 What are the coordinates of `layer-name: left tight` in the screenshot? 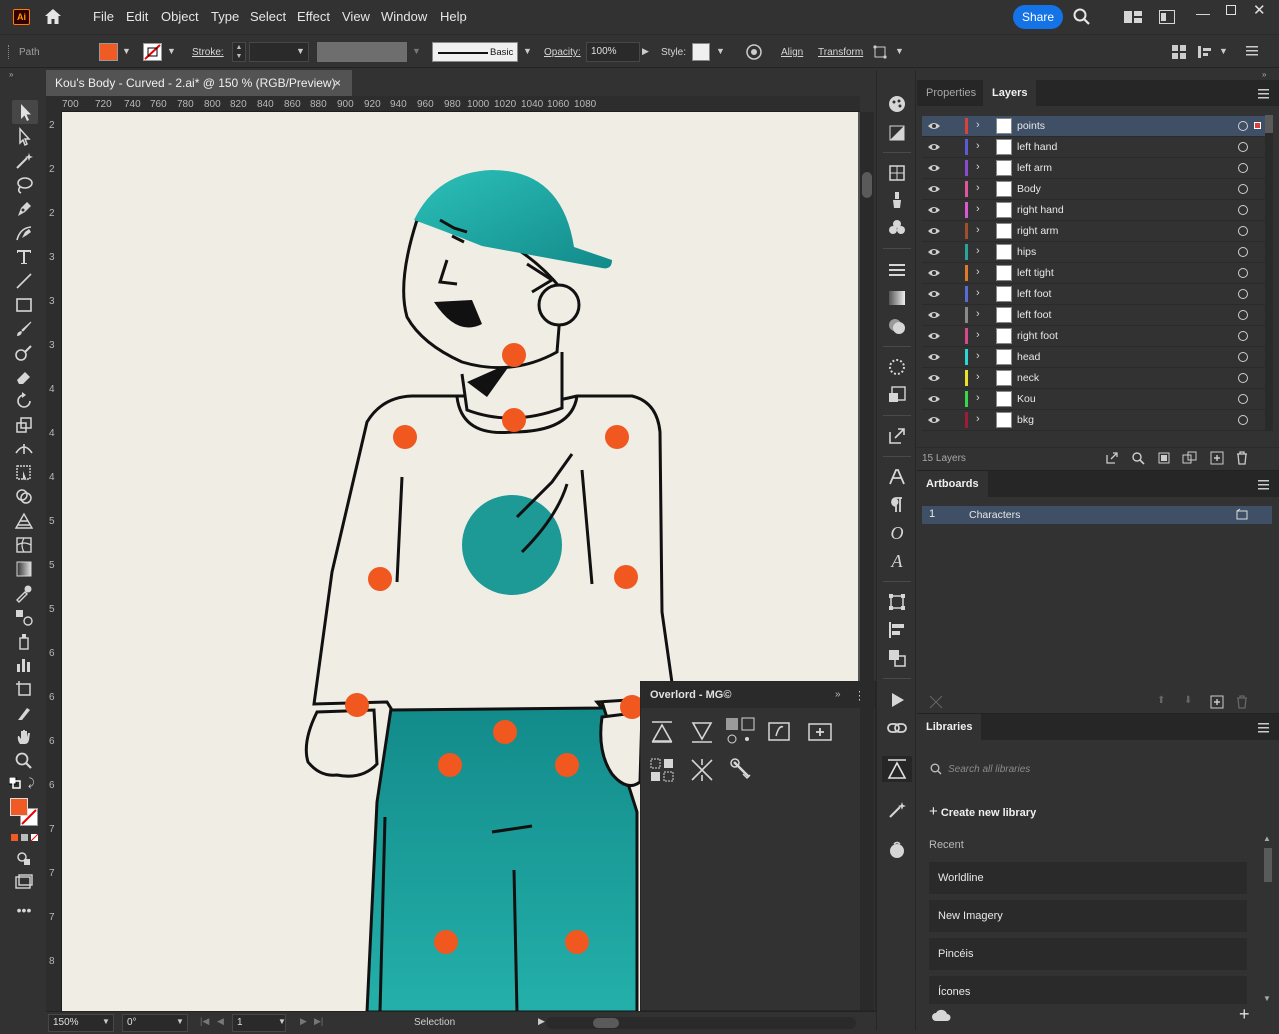 It's located at (1035, 273).